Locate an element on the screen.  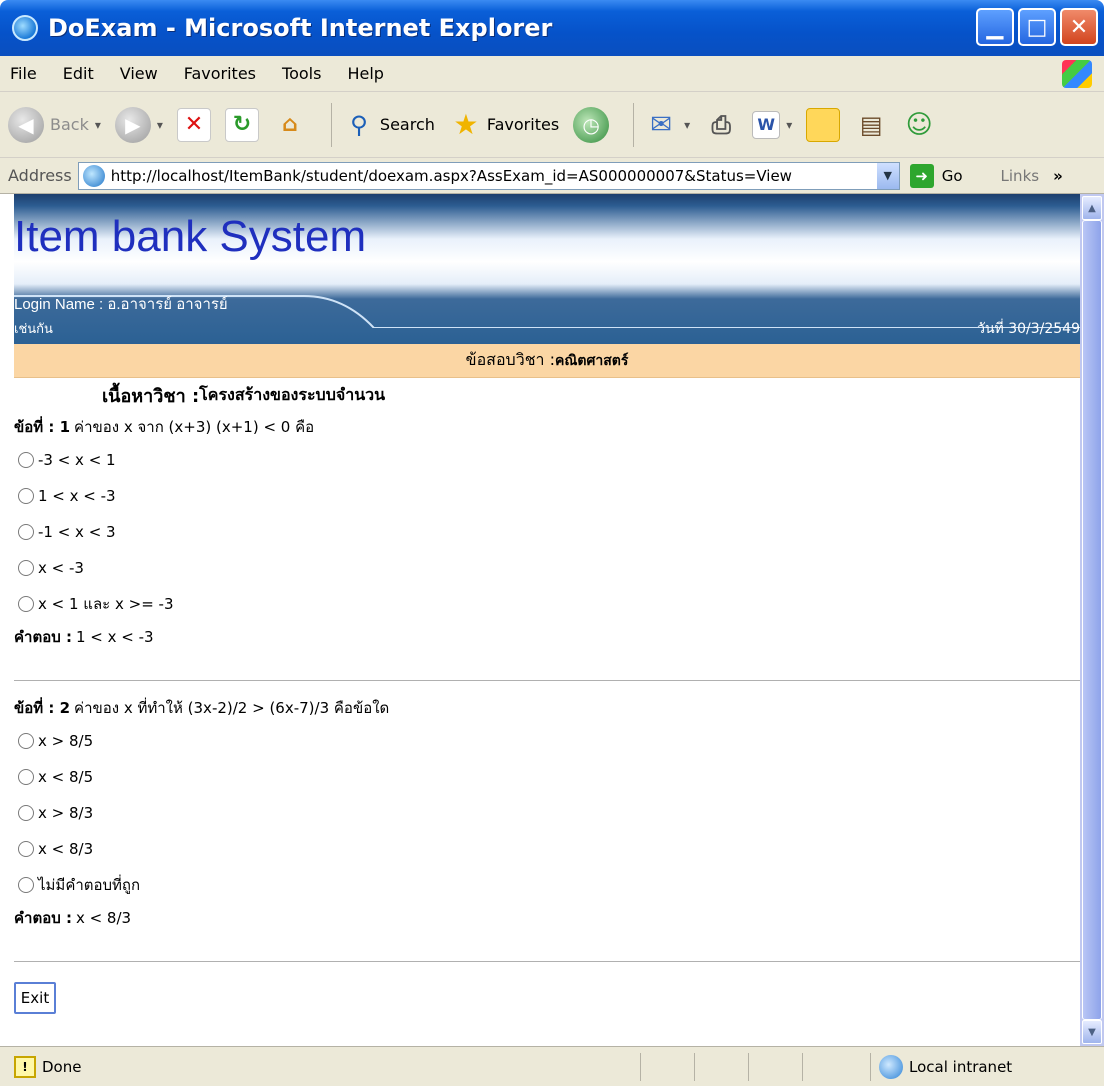
mail-icon: ✉ is located at coordinates (661, 124).